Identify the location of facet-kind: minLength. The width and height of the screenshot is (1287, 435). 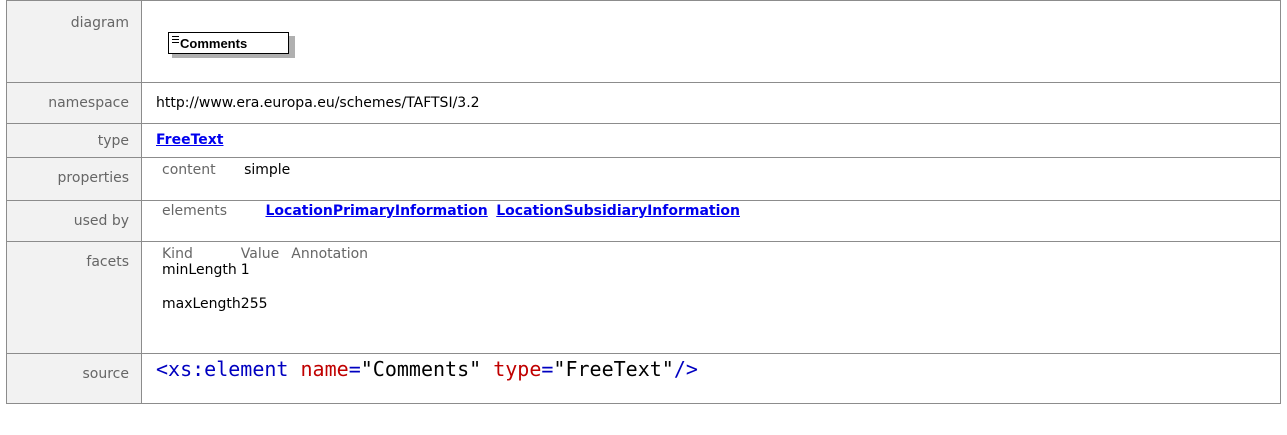
(199, 270).